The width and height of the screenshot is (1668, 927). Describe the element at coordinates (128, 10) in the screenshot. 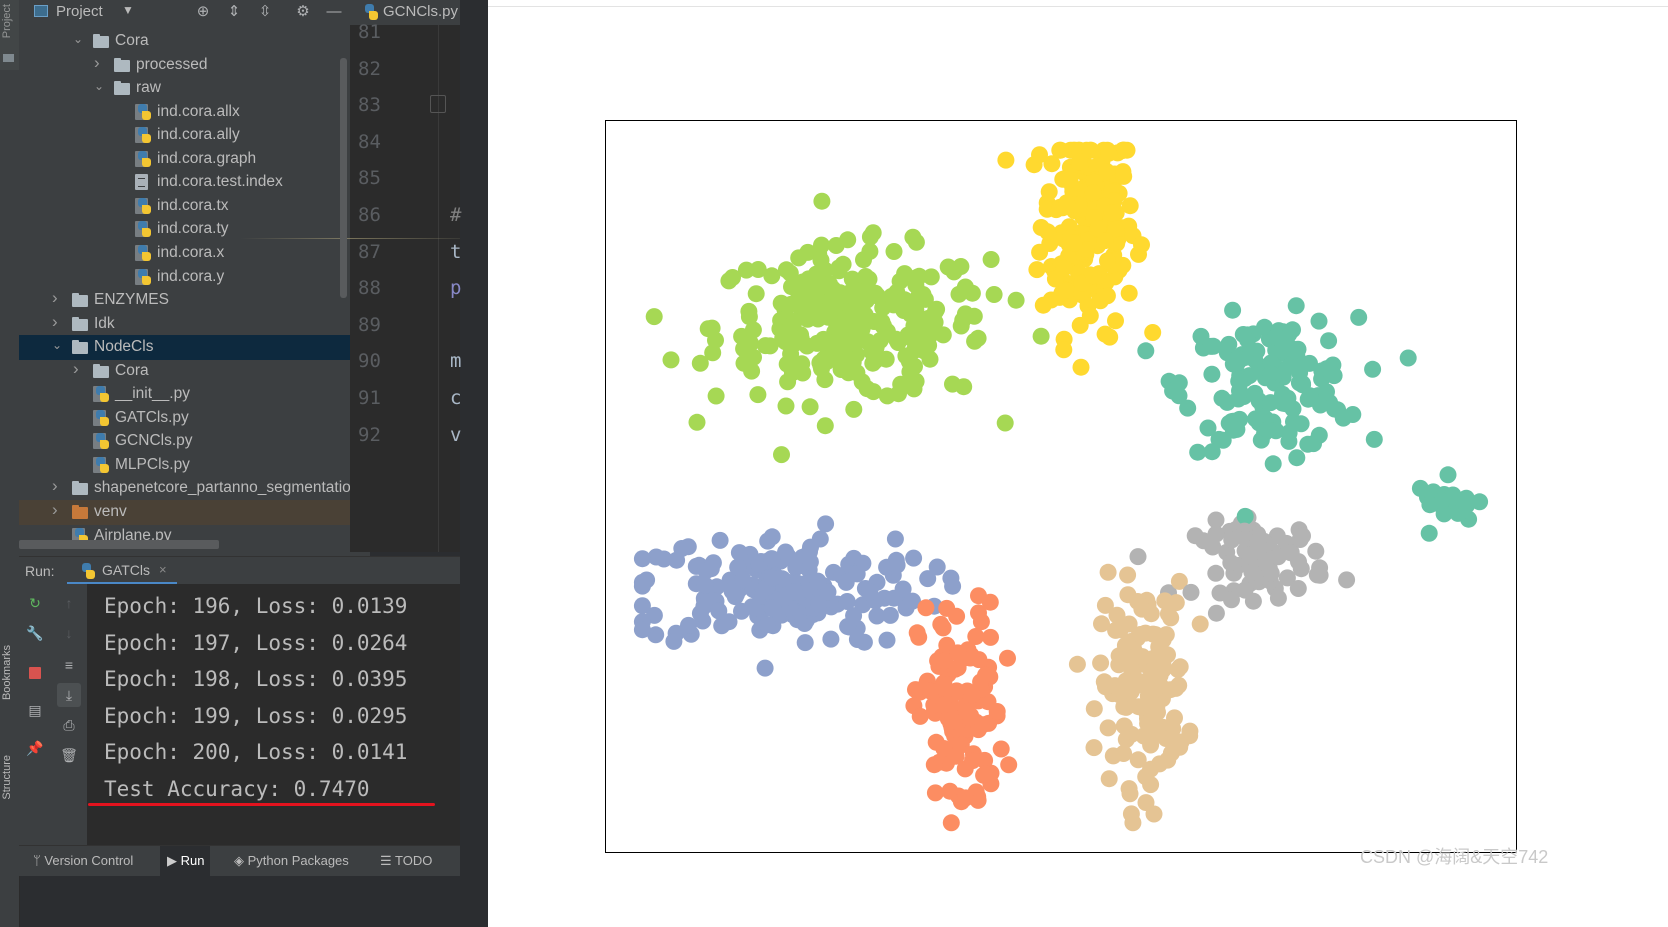

I see `project-view-dropdown-icon: ▼` at that location.